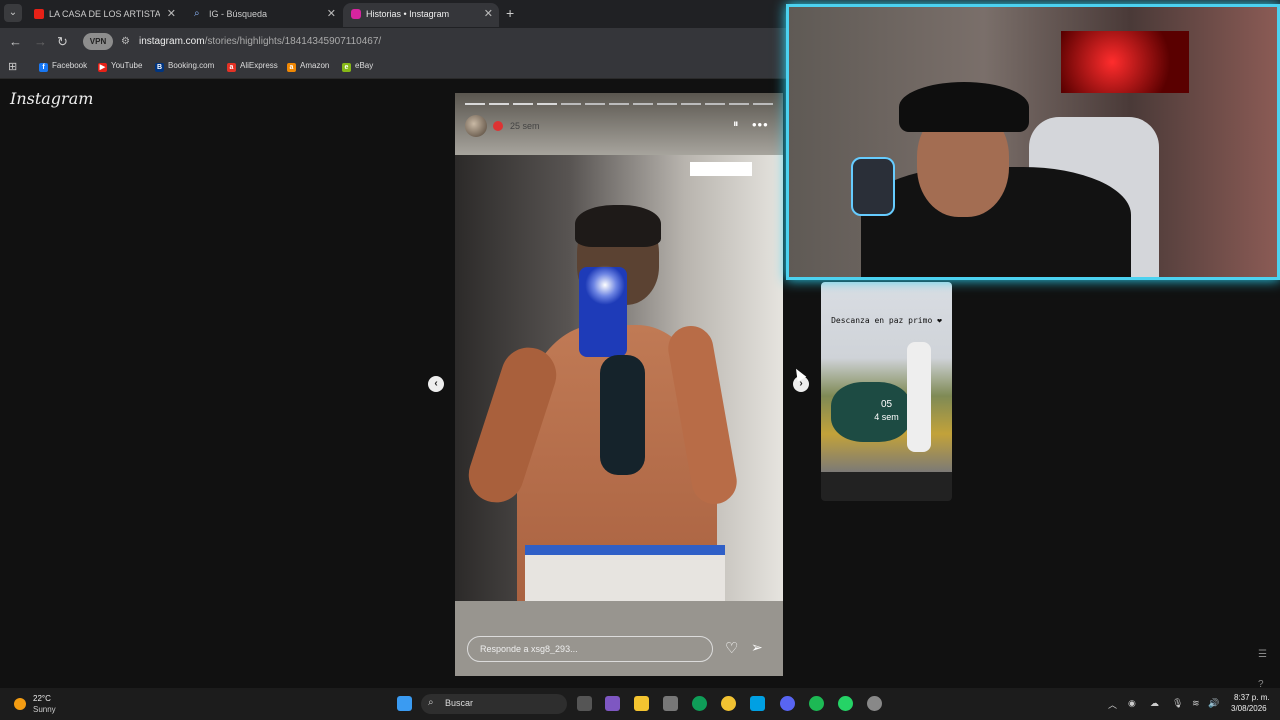 The image size is (1280, 720). What do you see at coordinates (845, 703) in the screenshot?
I see `whatsapp-icon` at bounding box center [845, 703].